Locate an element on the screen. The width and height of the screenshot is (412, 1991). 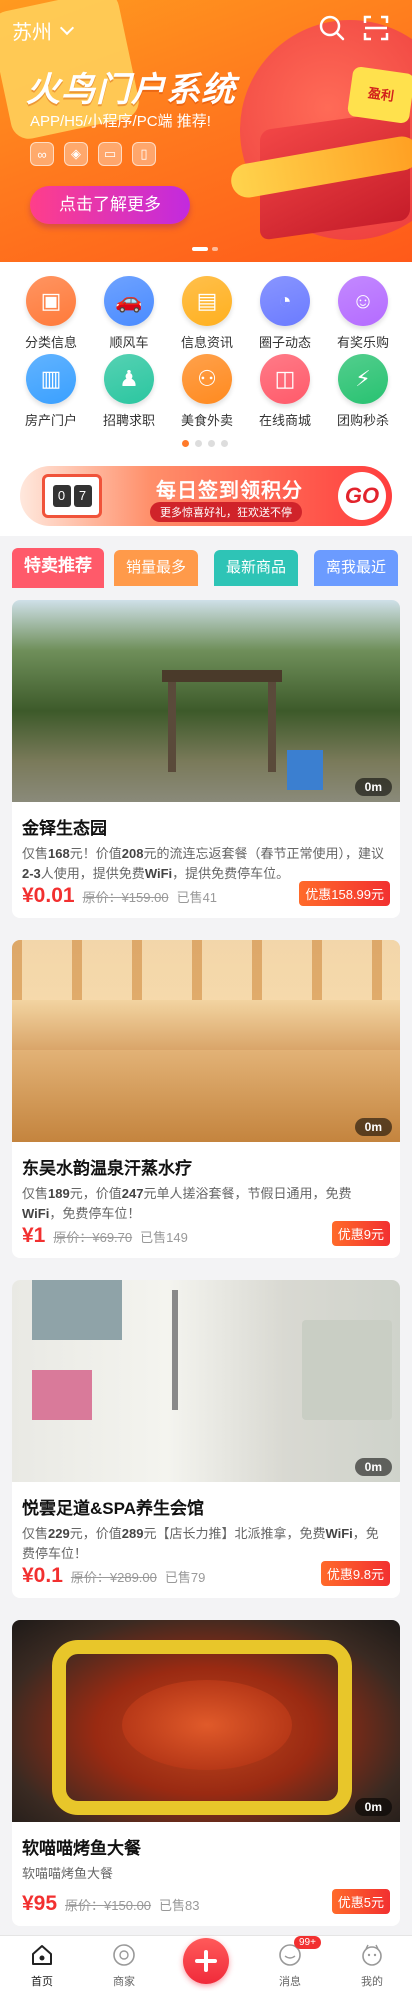
category-pagination is located at coordinates (205, 443).